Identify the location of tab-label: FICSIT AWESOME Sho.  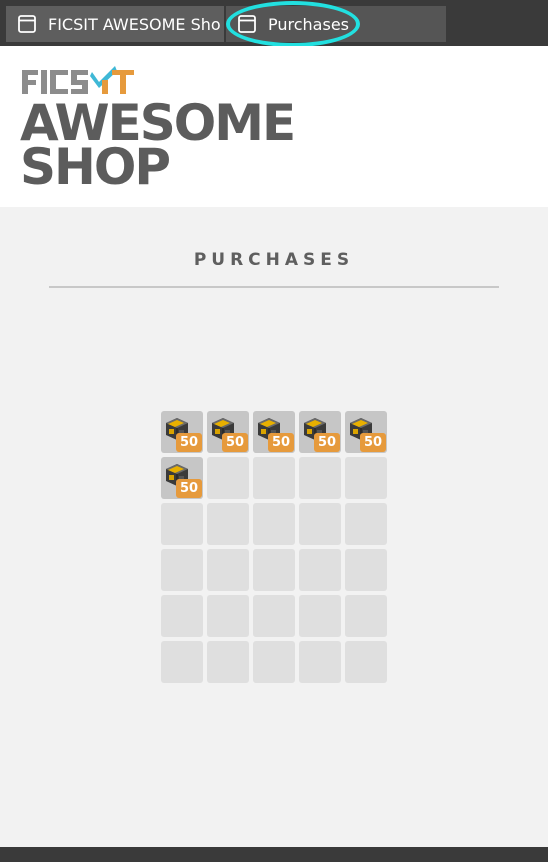
(134, 24).